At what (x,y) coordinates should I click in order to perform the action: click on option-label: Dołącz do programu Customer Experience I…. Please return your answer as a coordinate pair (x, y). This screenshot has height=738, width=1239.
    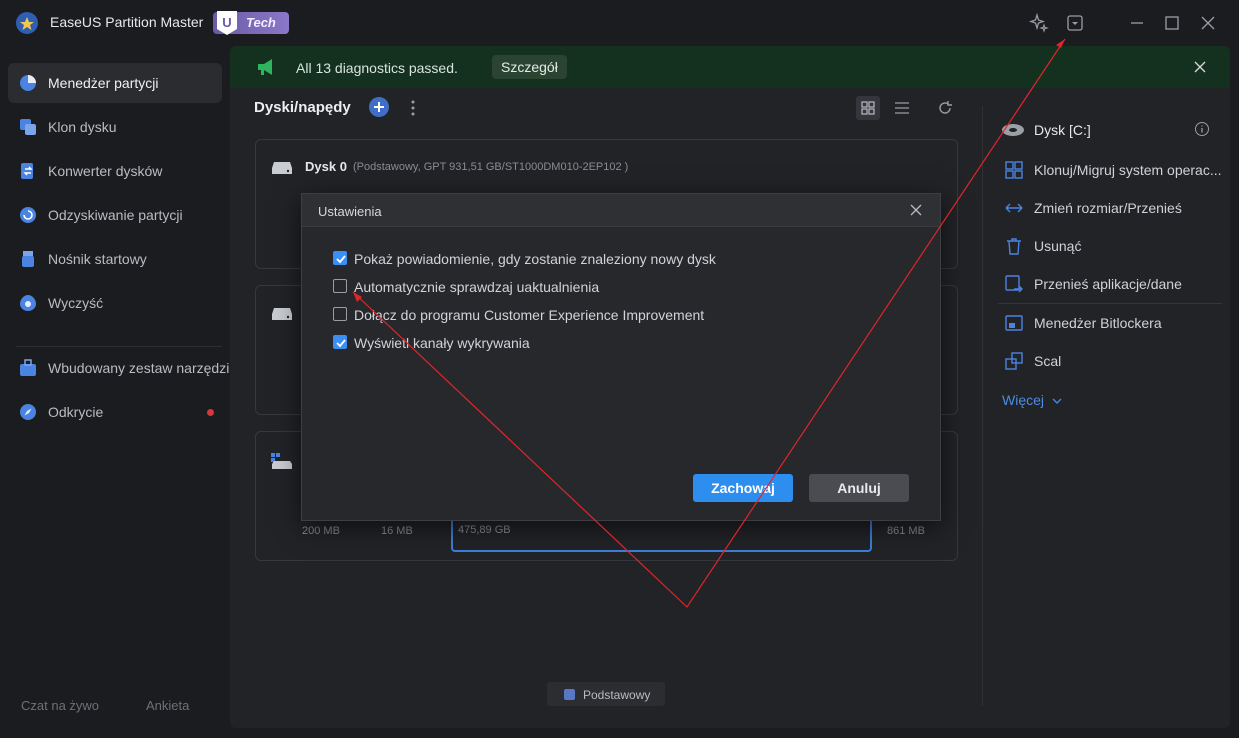
    Looking at the image, I should click on (529, 315).